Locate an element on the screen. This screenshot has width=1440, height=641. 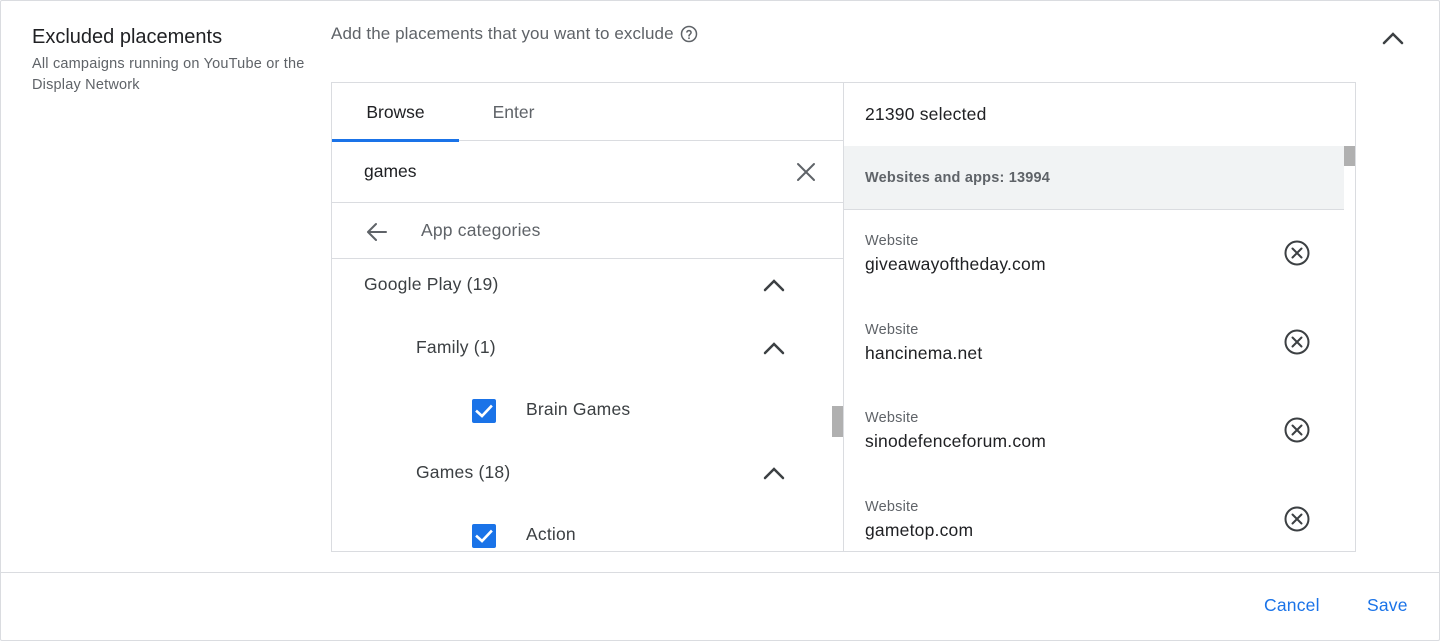
tab-browse: Browse is located at coordinates (395, 112).